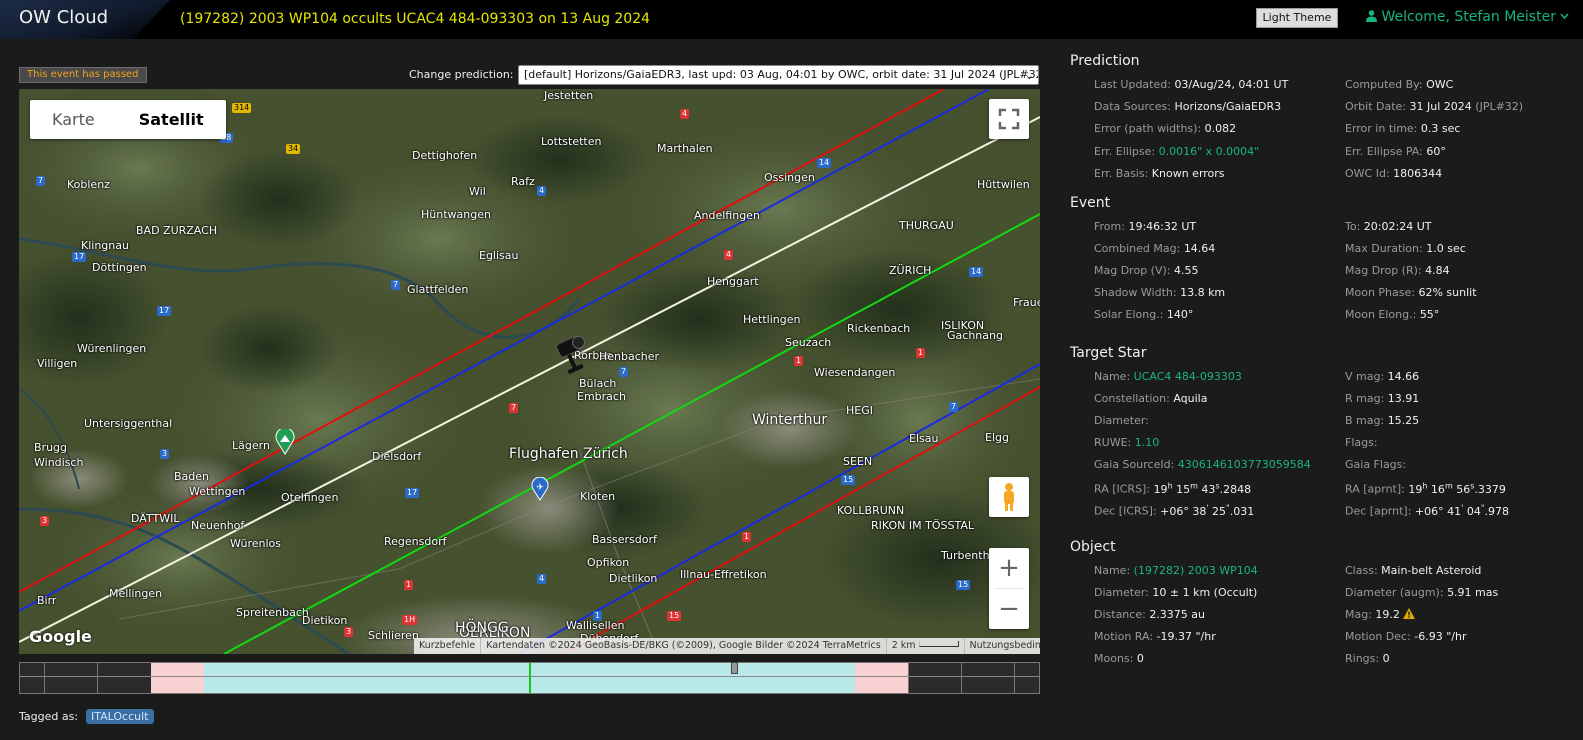  I want to click on fullscreen-button, so click(1009, 119).